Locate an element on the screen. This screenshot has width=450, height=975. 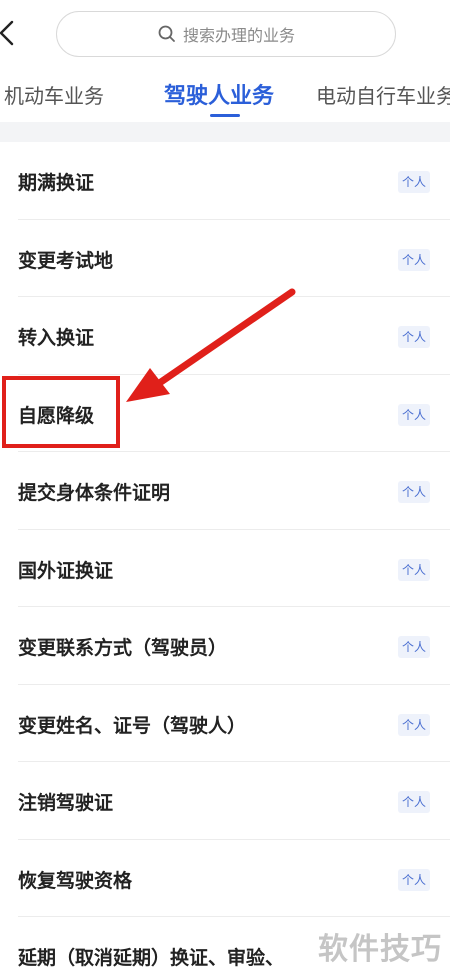
list-item: 变更考试地 个人 is located at coordinates (225, 258).